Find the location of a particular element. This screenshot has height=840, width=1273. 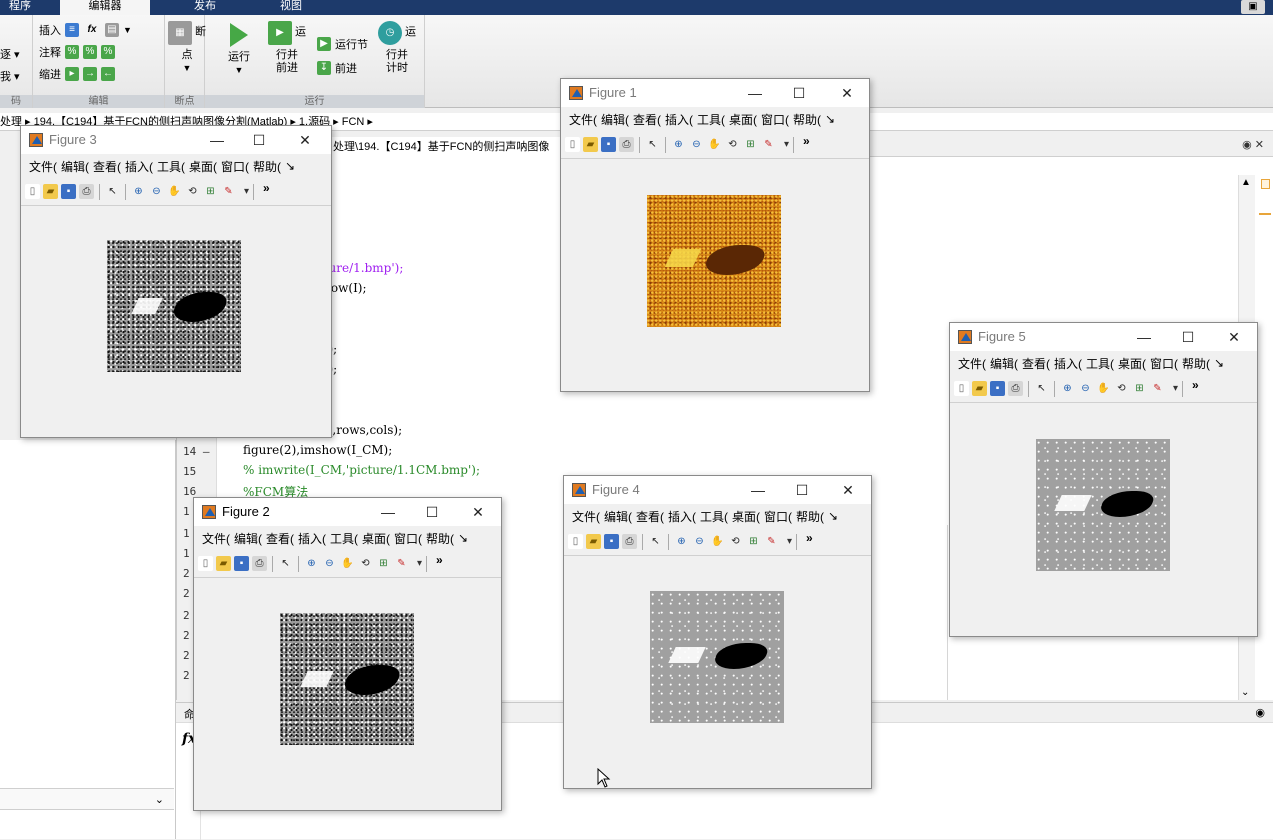

code-line: figure(2),imshow(I_CM); is located at coordinates (317, 450).